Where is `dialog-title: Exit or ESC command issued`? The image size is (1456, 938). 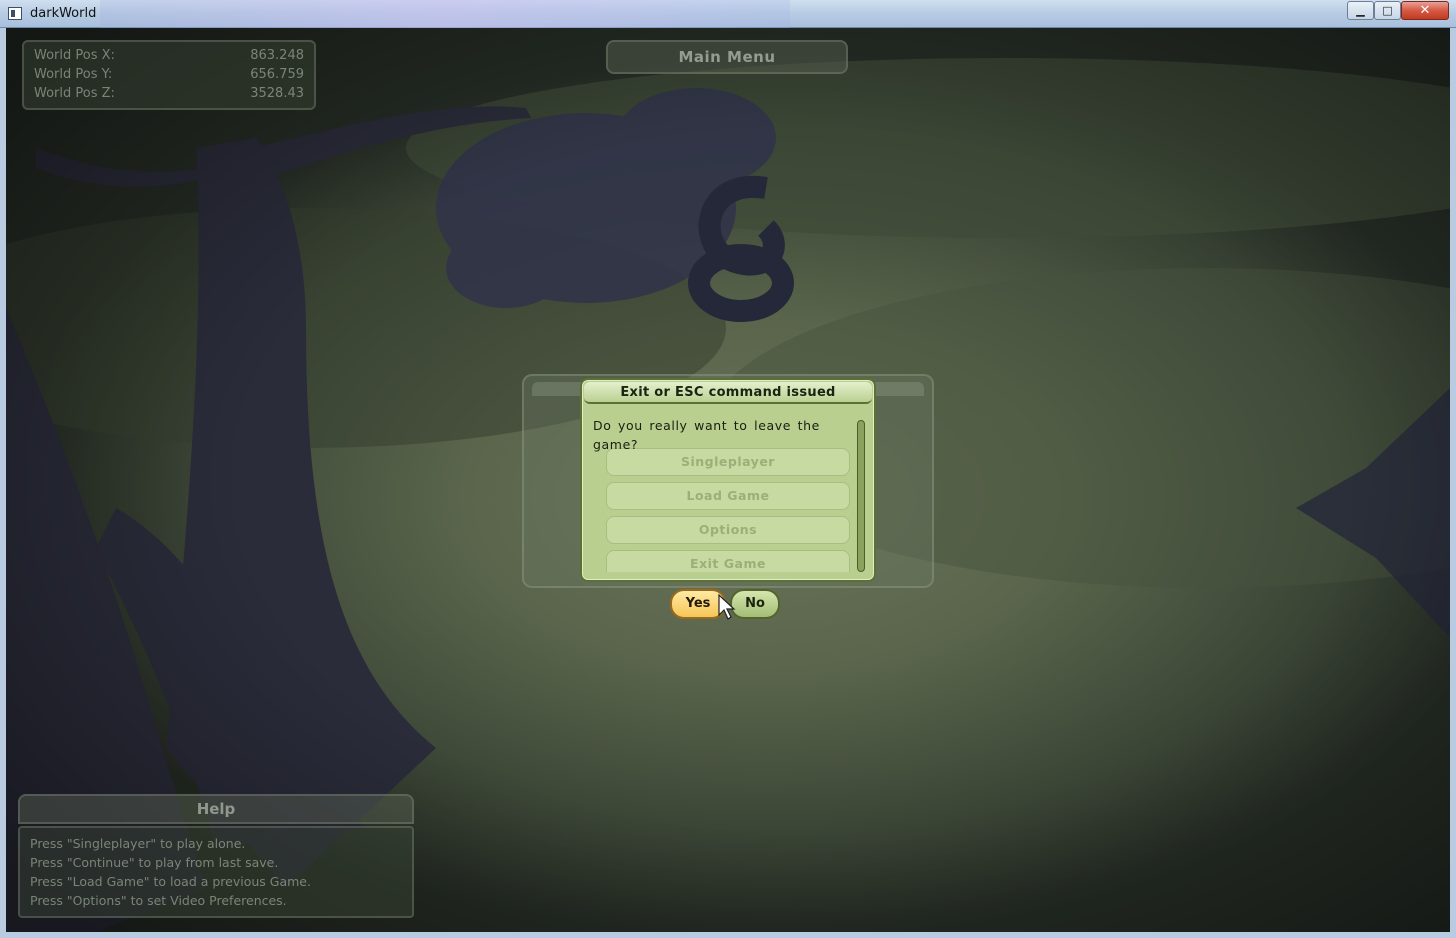 dialog-title: Exit or ESC command issued is located at coordinates (728, 393).